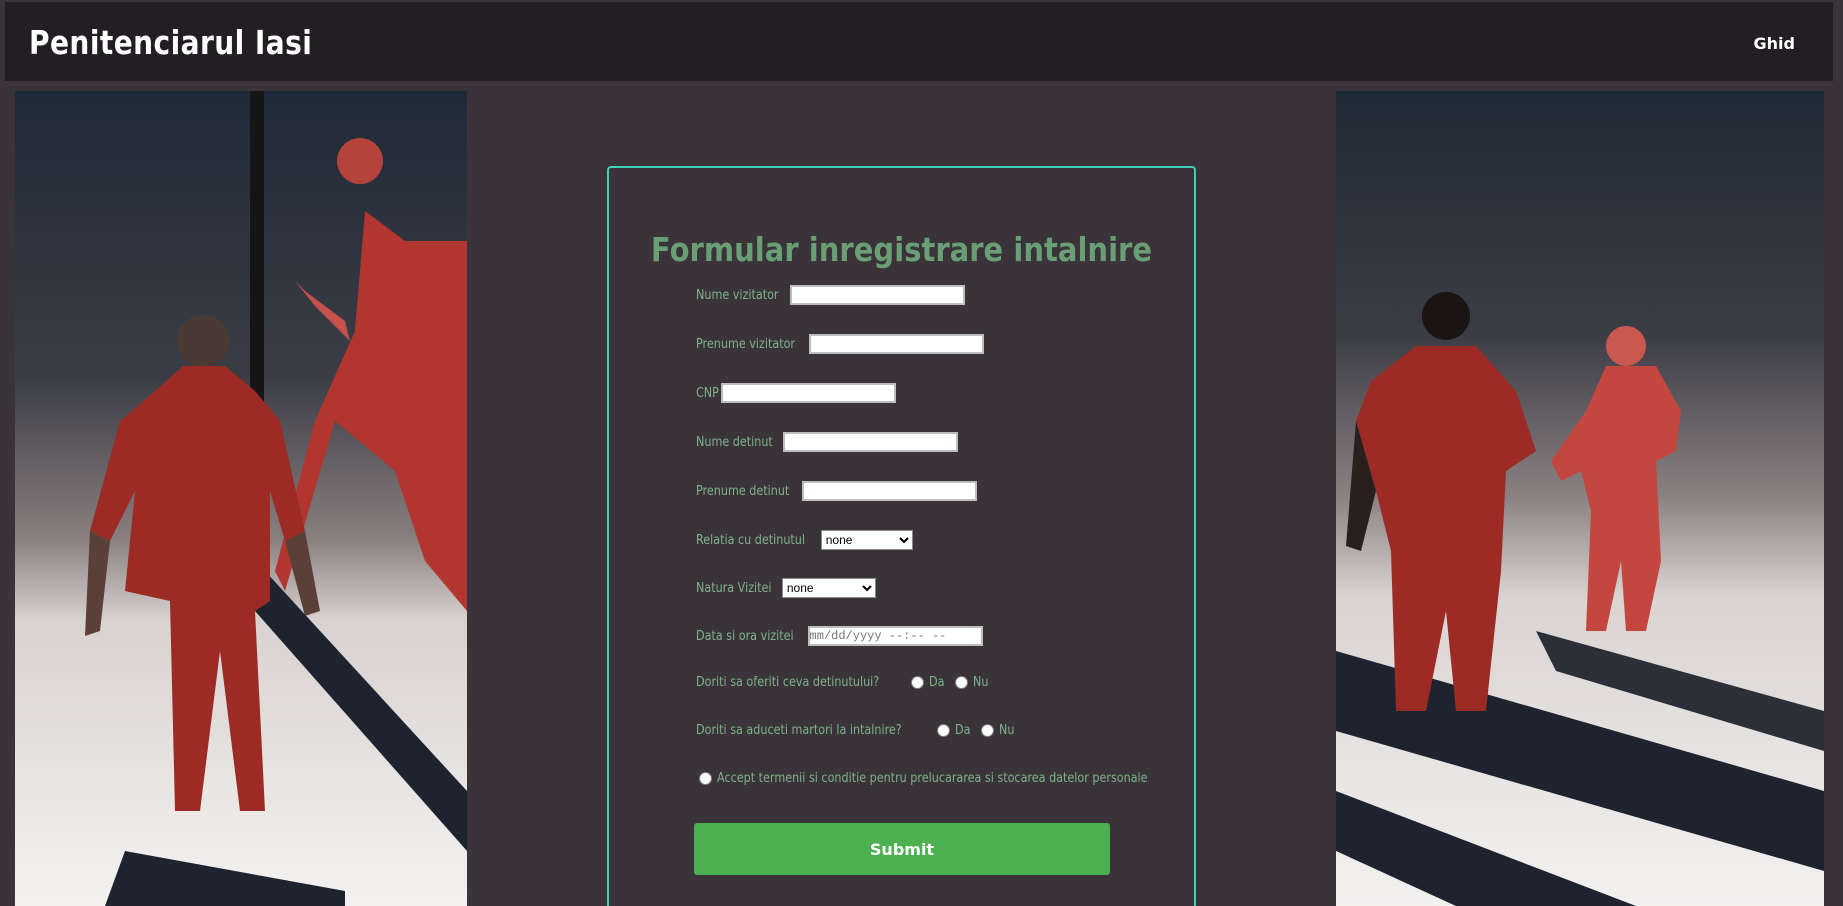  I want to click on row-prenume-detinut: Prenume detinut, so click(837, 491).